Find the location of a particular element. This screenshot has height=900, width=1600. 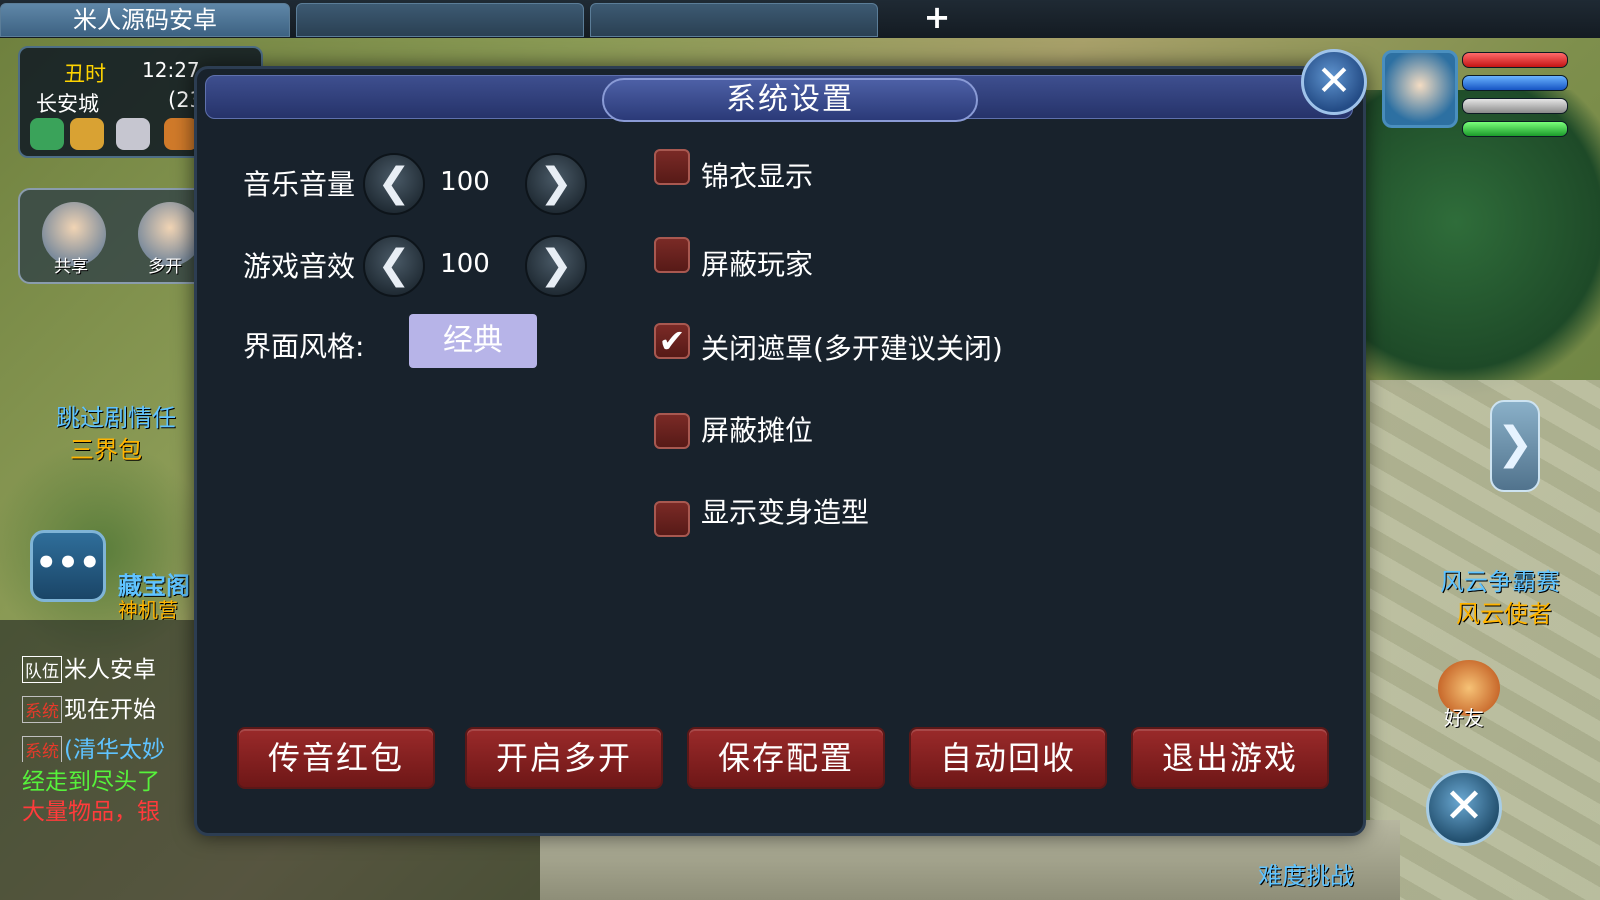

sfx-volume-increase-button: ❯ is located at coordinates (556, 266).